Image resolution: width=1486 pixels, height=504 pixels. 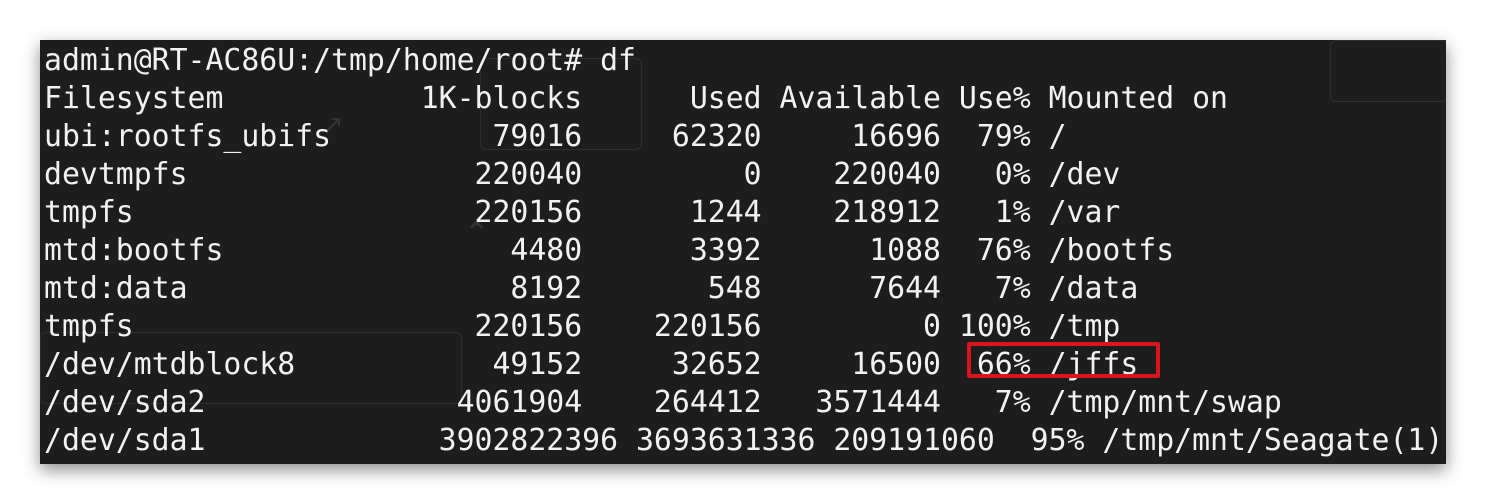 I want to click on df-row: tmpfs 220156 1244 218912 1% /var, so click(x=582, y=212).